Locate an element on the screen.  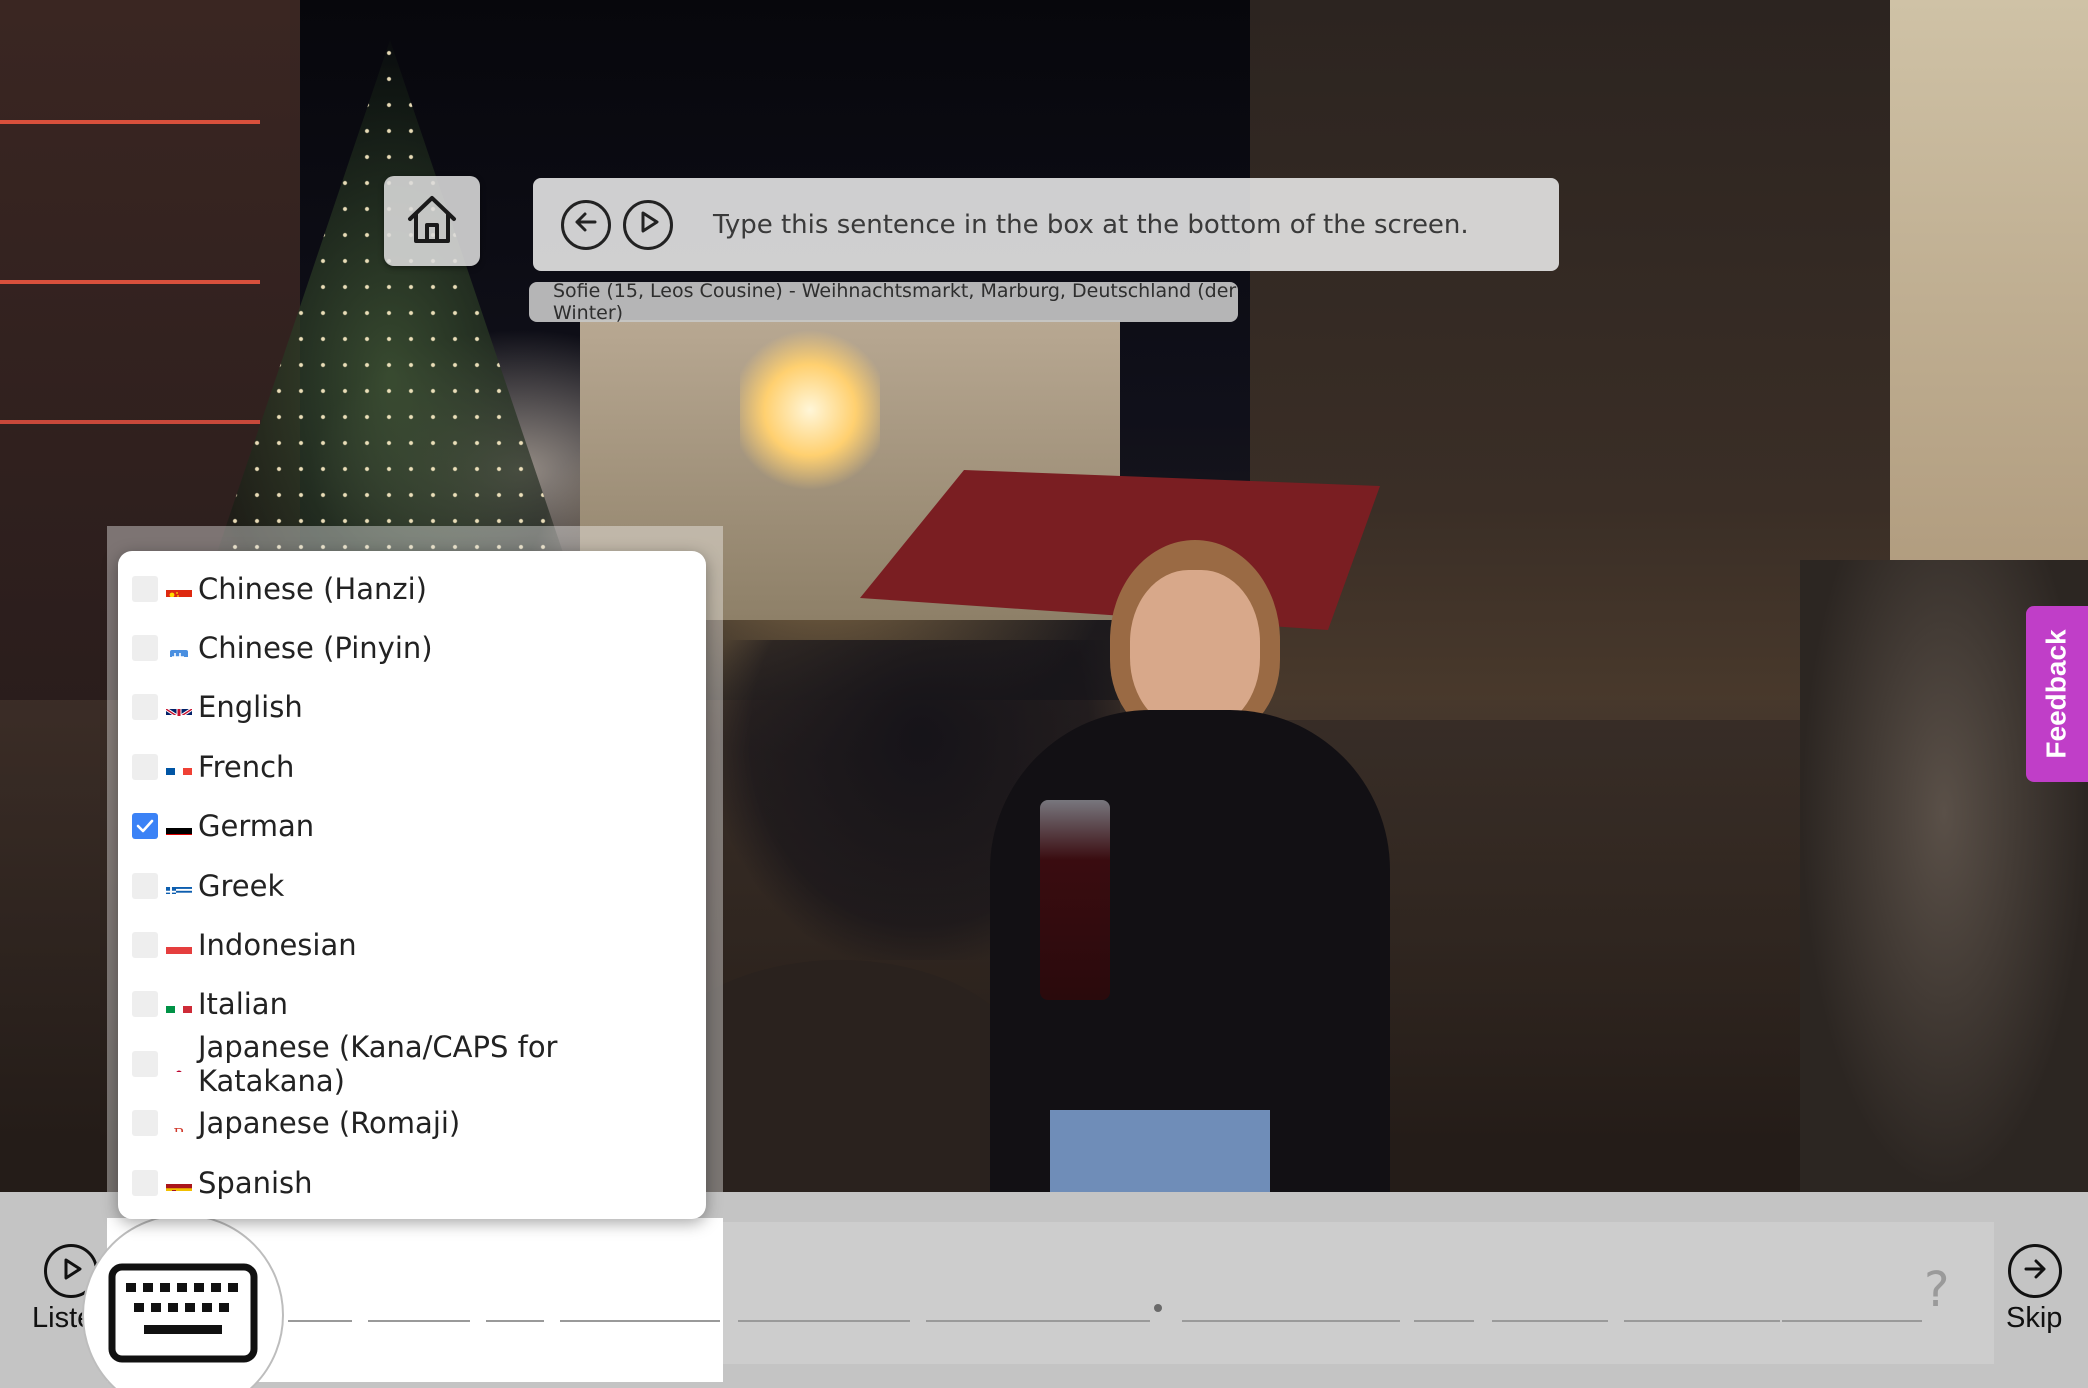
language-label: English is located at coordinates (250, 707).